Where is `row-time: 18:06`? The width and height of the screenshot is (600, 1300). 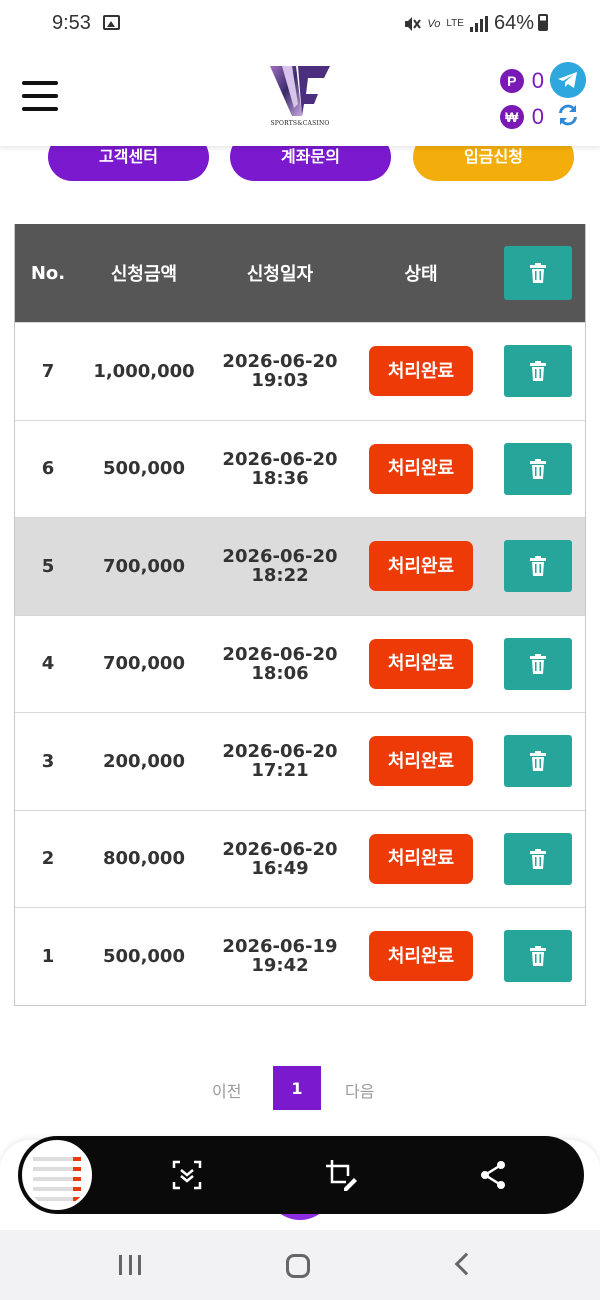
row-time: 18:06 is located at coordinates (280, 673).